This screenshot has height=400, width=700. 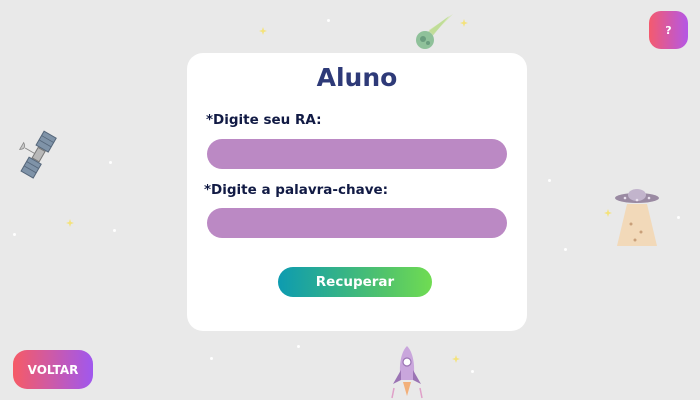 I want to click on ra-label: *Digite seu RA:, so click(x=264, y=120).